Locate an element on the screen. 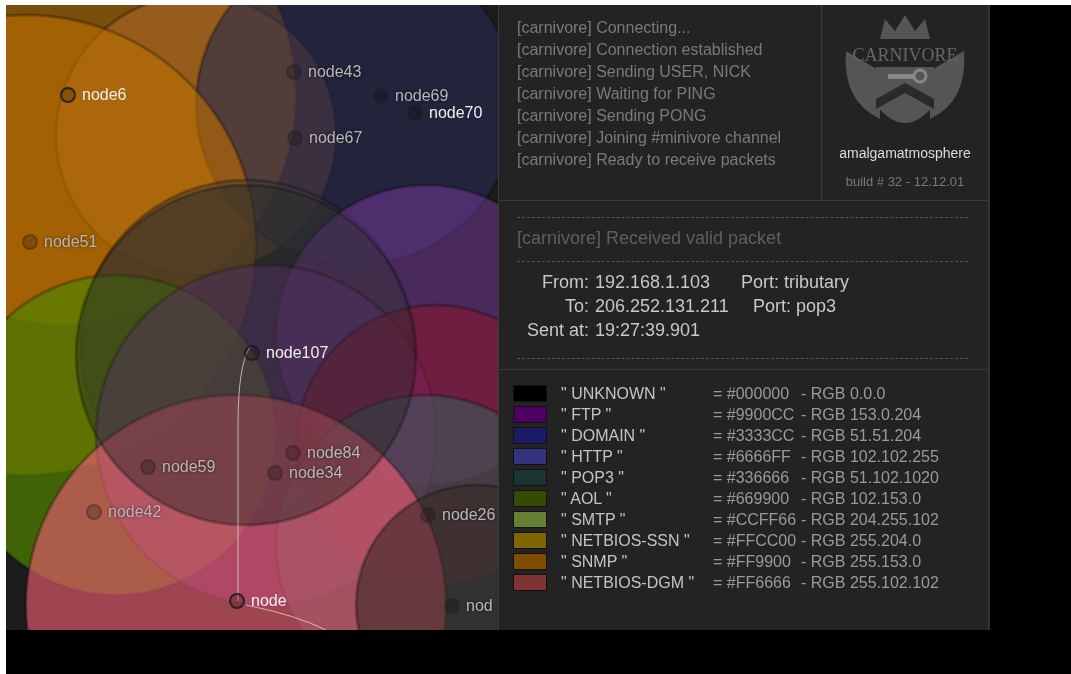  hex-value: = #CCFF66 is located at coordinates (755, 519).